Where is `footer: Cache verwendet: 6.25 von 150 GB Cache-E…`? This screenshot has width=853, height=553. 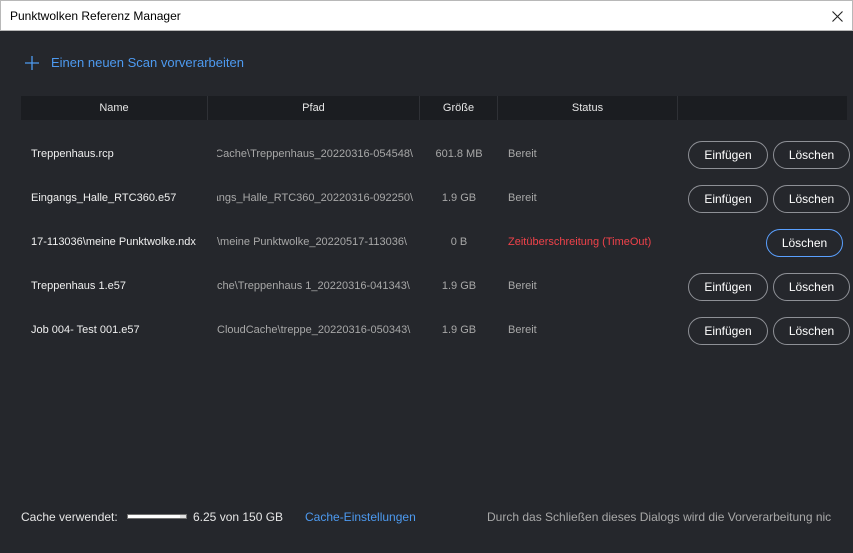 footer: Cache verwendet: 6.25 von 150 GB Cache-E… is located at coordinates (426, 517).